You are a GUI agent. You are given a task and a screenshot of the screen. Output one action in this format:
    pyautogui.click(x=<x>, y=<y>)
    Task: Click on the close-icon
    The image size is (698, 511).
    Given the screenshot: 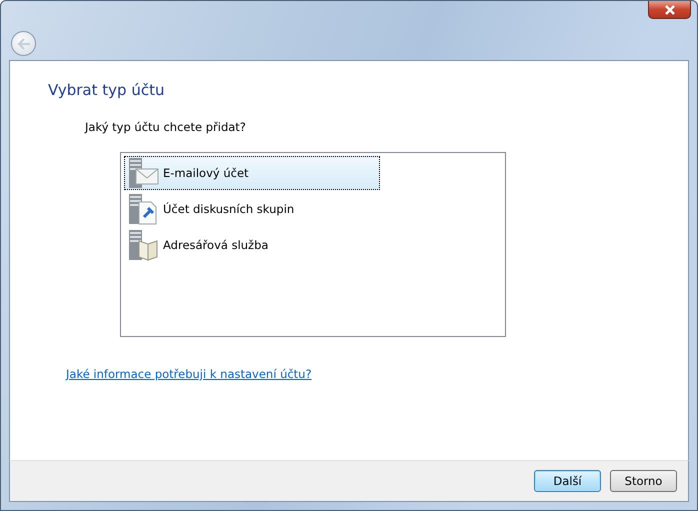 What is the action you would take?
    pyautogui.click(x=670, y=9)
    